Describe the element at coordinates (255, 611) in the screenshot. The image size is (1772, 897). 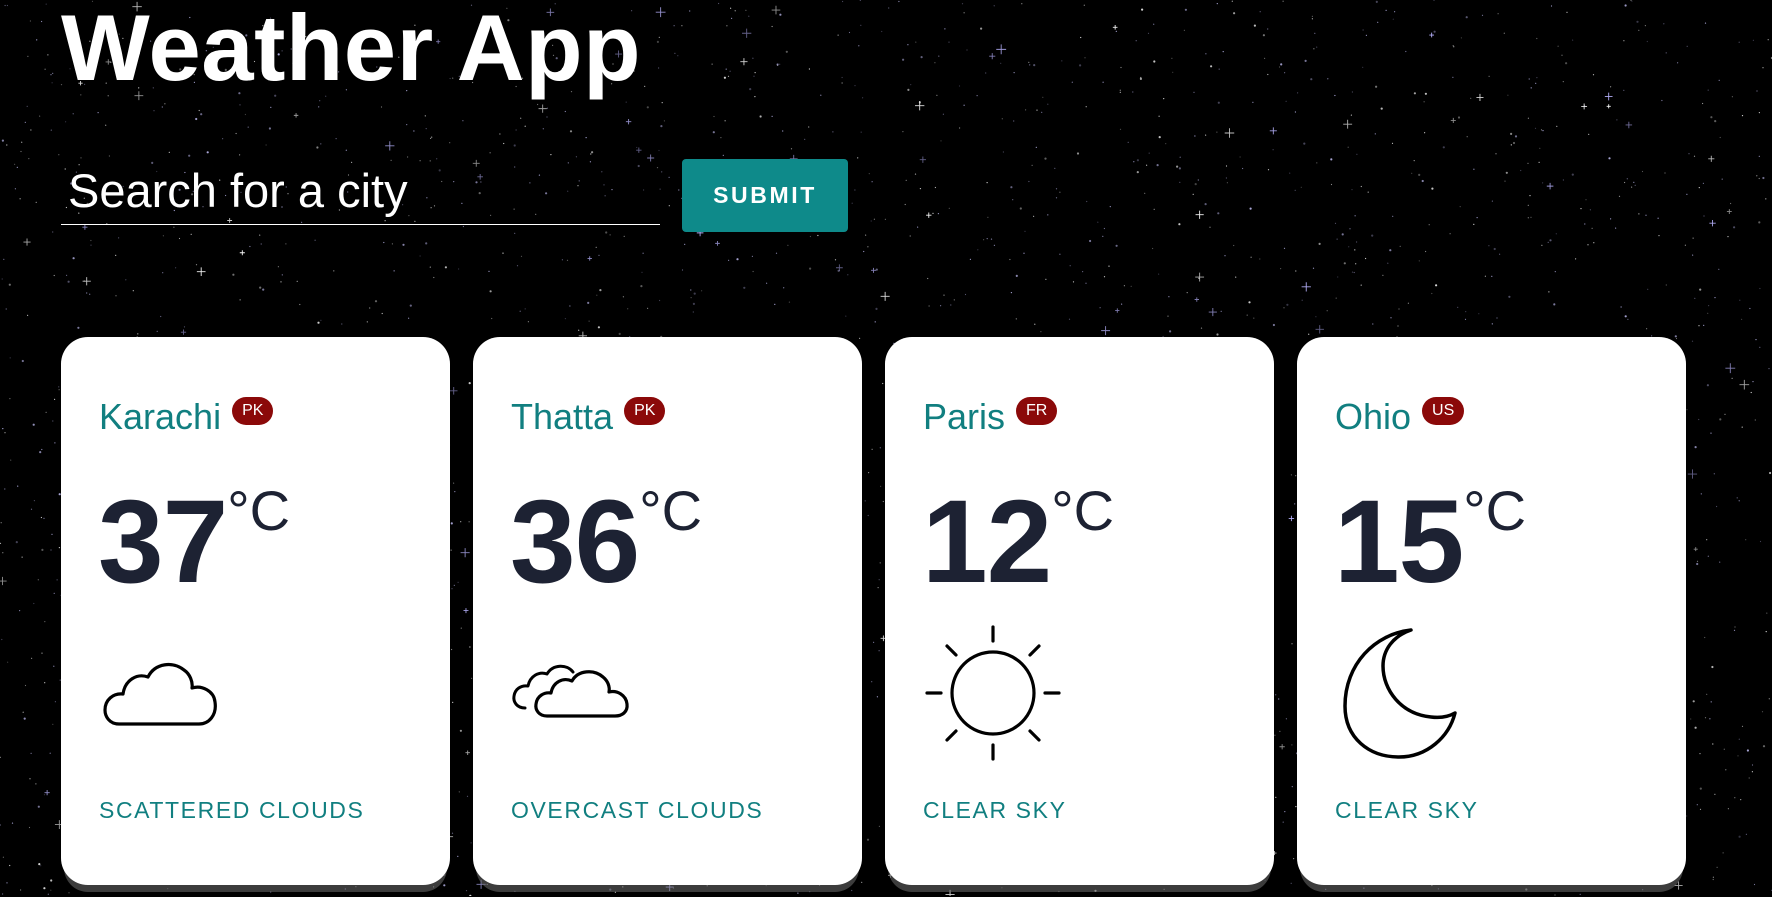
I see `weather-card-karachi: Karachi PK 37 °C SCATTERED CLOUDS` at that location.